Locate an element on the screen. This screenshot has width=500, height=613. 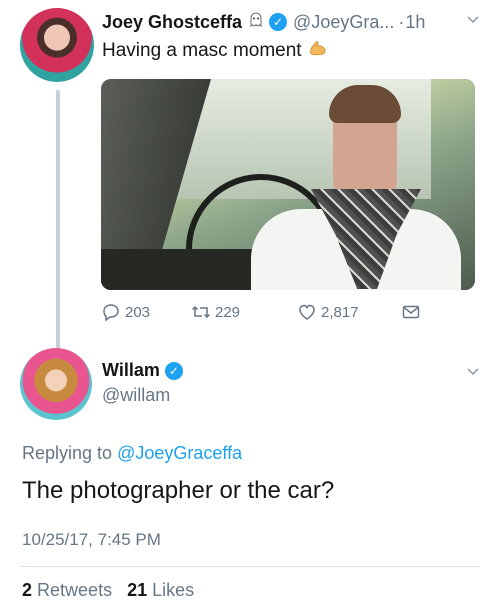
avatar-willam is located at coordinates (56, 384).